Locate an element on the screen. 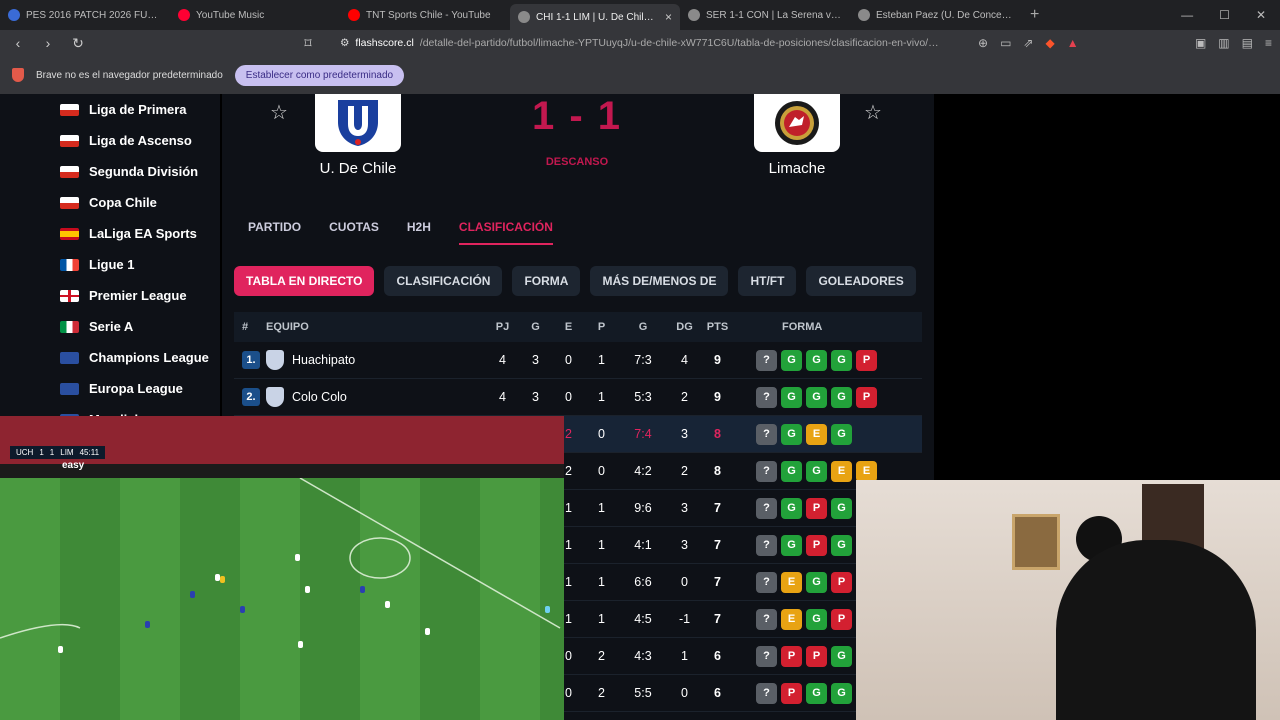 The height and width of the screenshot is (720, 1280). close-window-icon: ✕ is located at coordinates (1261, 15).